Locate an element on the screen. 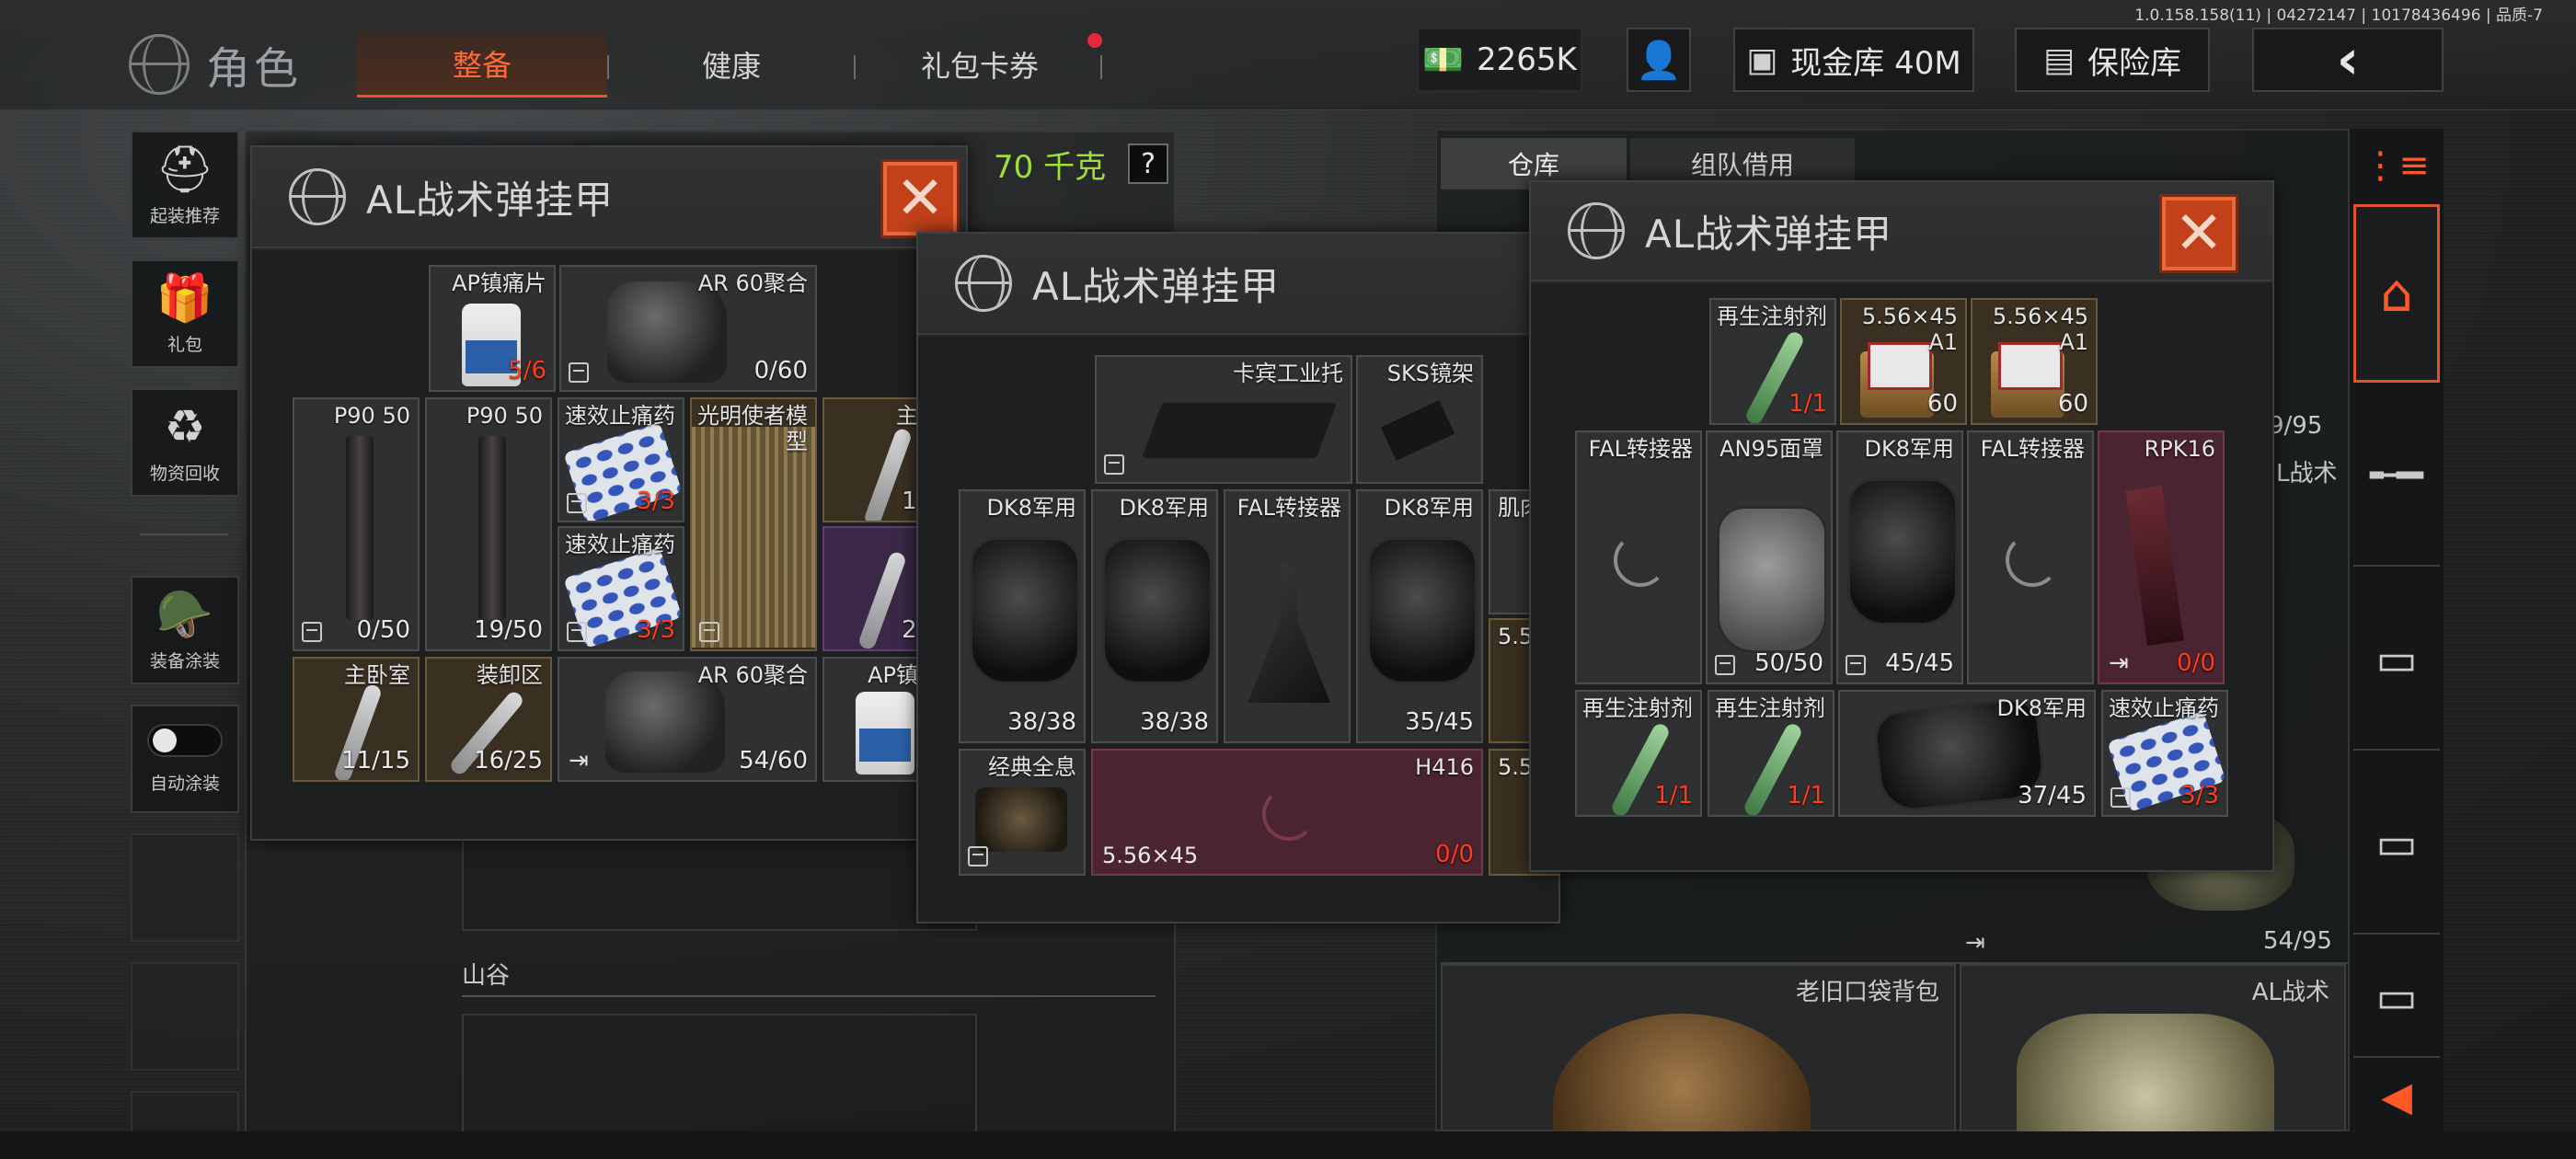  loadout-recommend-button: ⛑ 起装推荐 is located at coordinates (185, 185).